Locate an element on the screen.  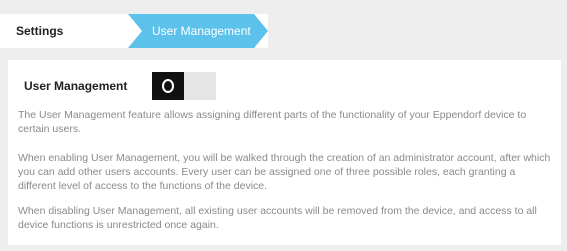
user-management-toggle is located at coordinates (184, 86).